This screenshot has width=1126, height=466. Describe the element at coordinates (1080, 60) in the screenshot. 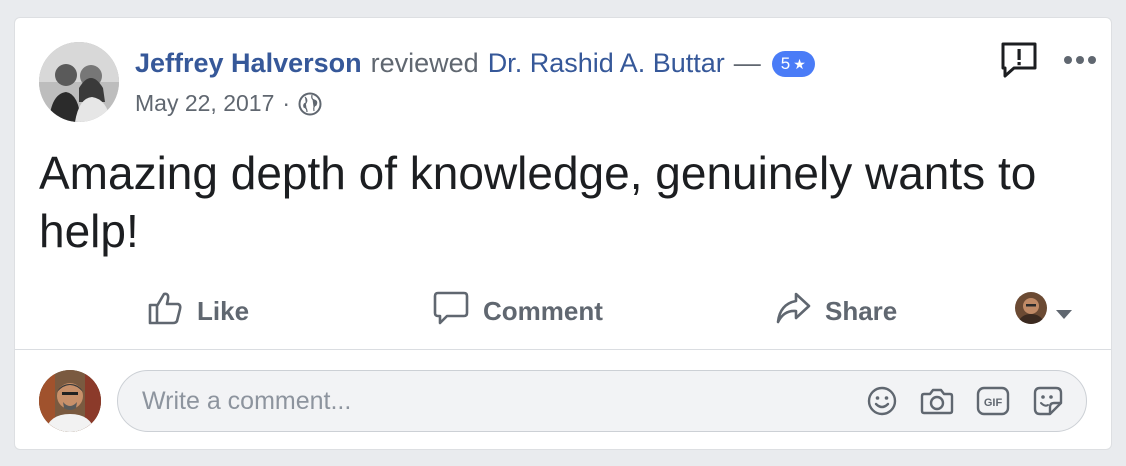

I see `more-options-icon` at that location.